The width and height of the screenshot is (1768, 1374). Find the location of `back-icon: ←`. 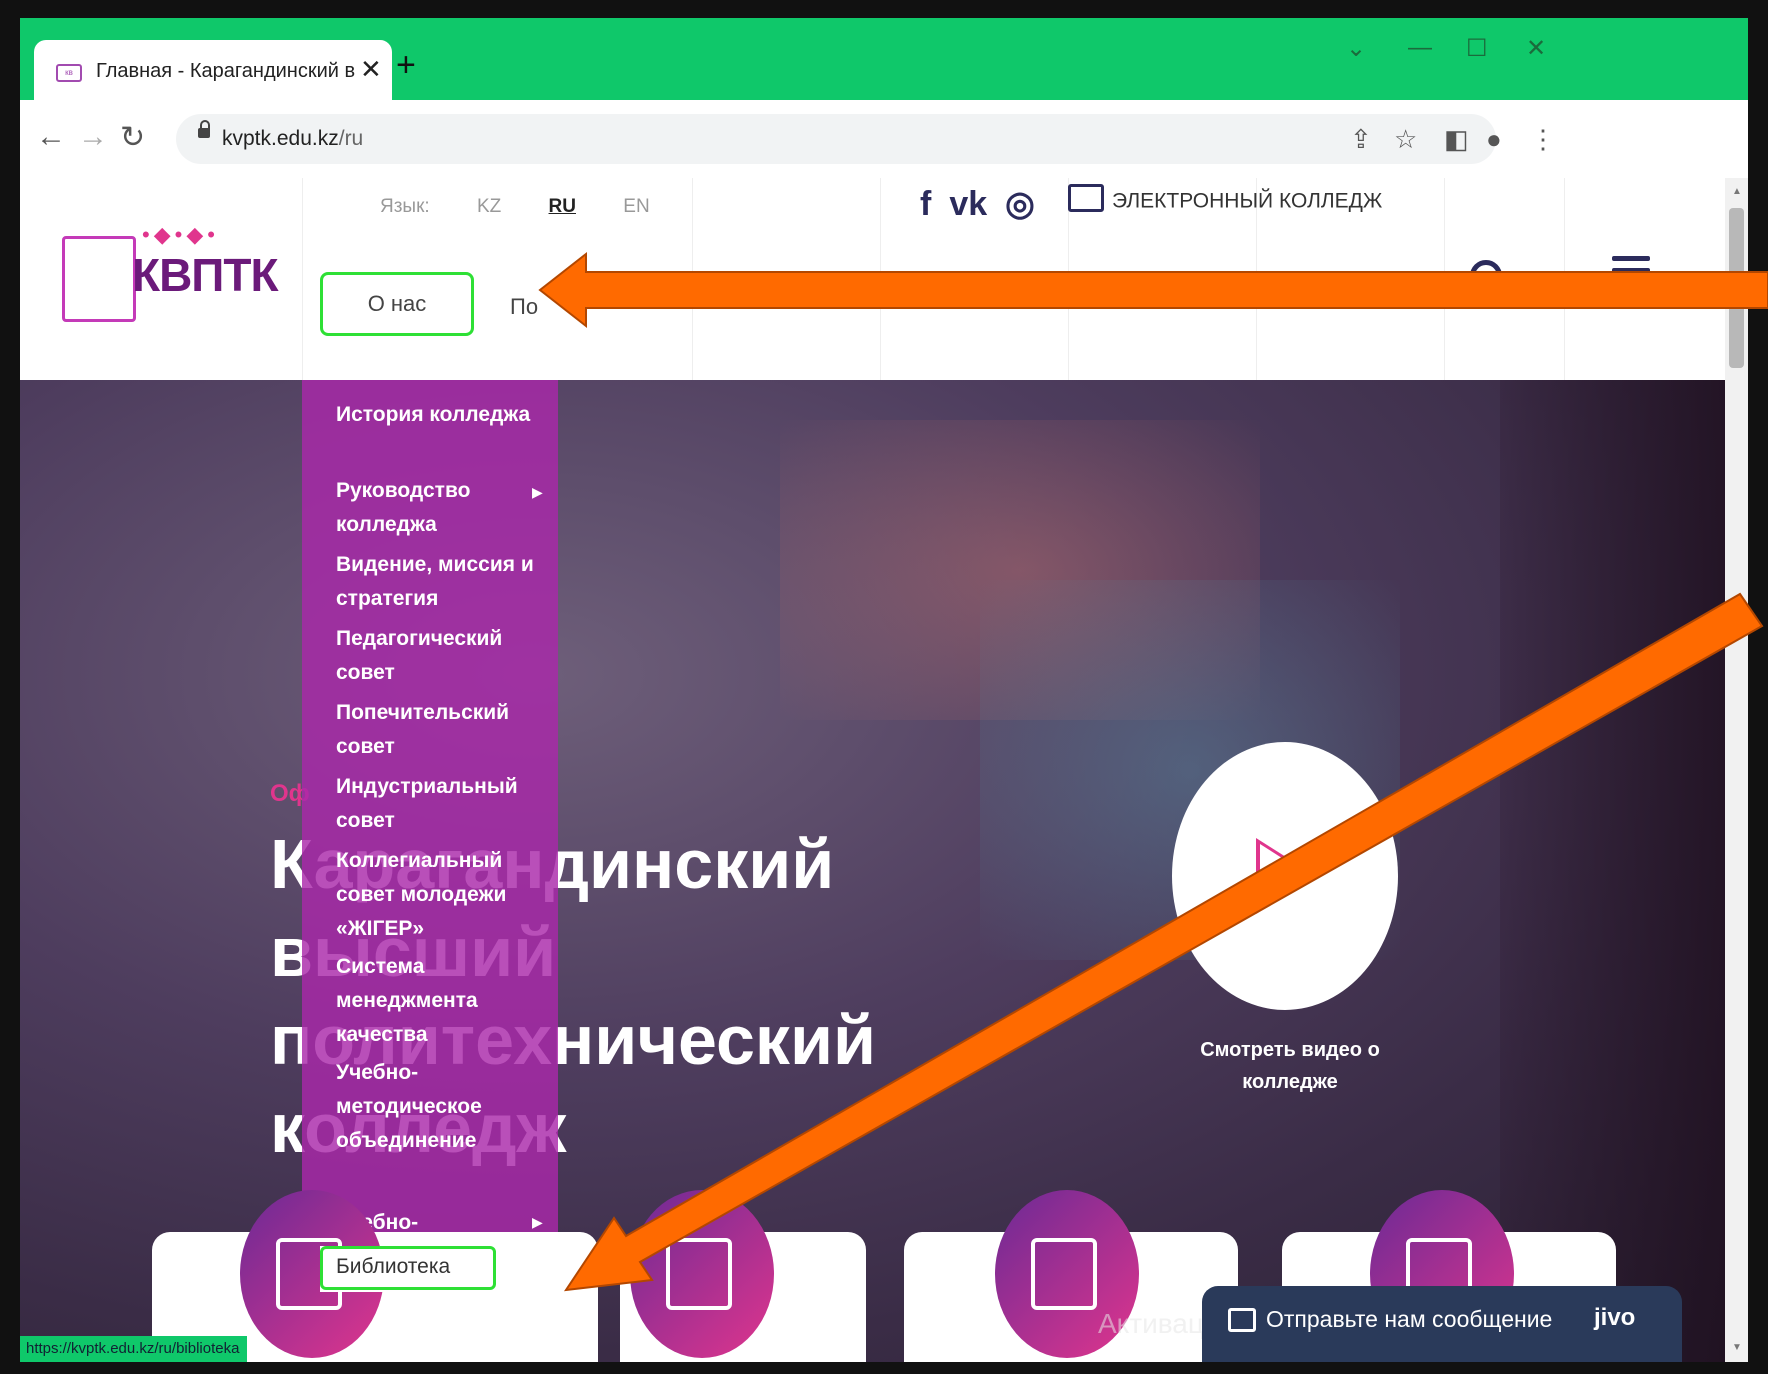

back-icon: ← is located at coordinates (51, 137).